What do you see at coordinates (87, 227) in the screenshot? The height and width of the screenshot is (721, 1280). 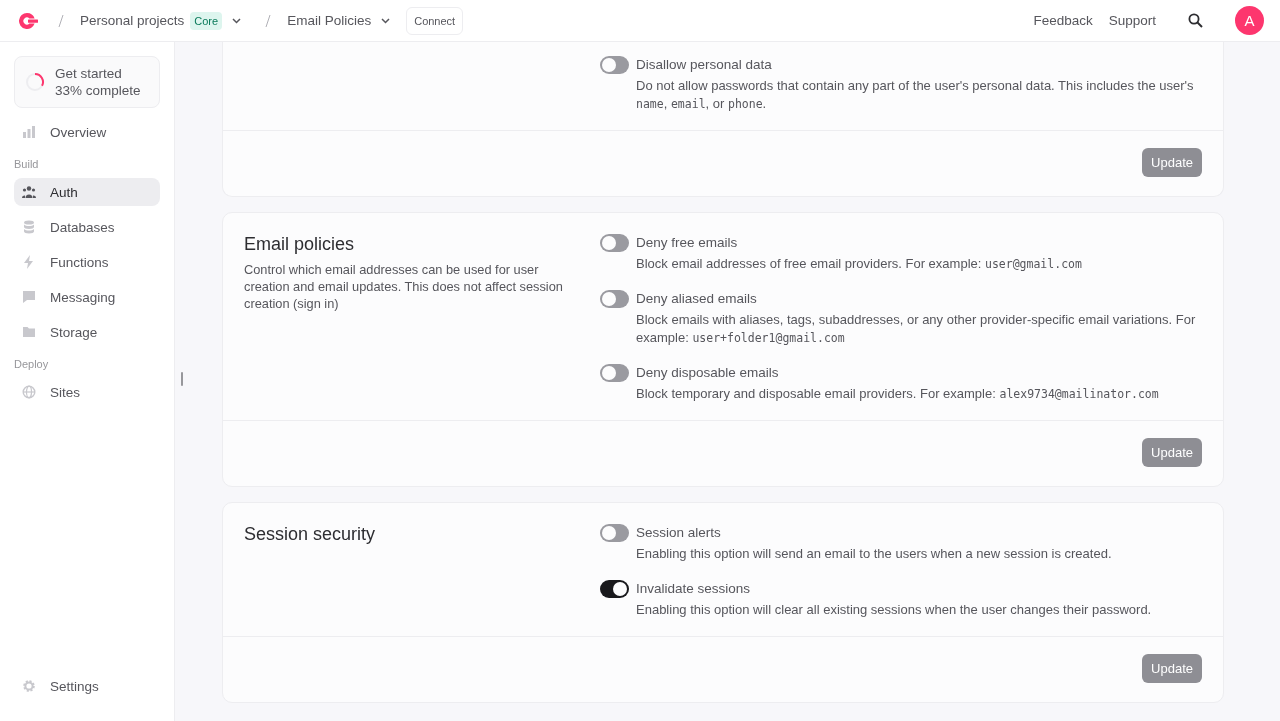 I see `sidebar-item: Databases` at bounding box center [87, 227].